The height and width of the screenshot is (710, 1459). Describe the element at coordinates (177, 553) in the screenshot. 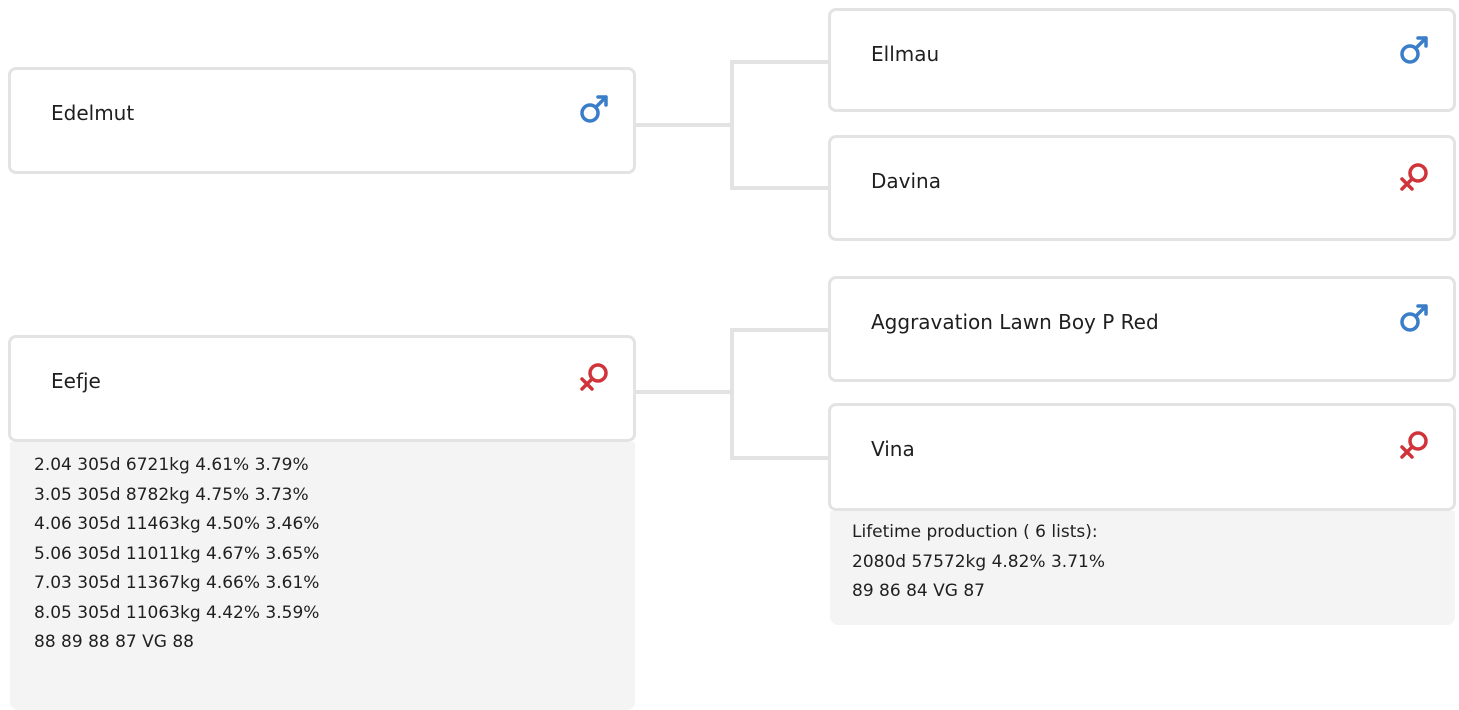

I see `production-line: 5.06 305d 11011kg 4.67% 3.65%` at that location.